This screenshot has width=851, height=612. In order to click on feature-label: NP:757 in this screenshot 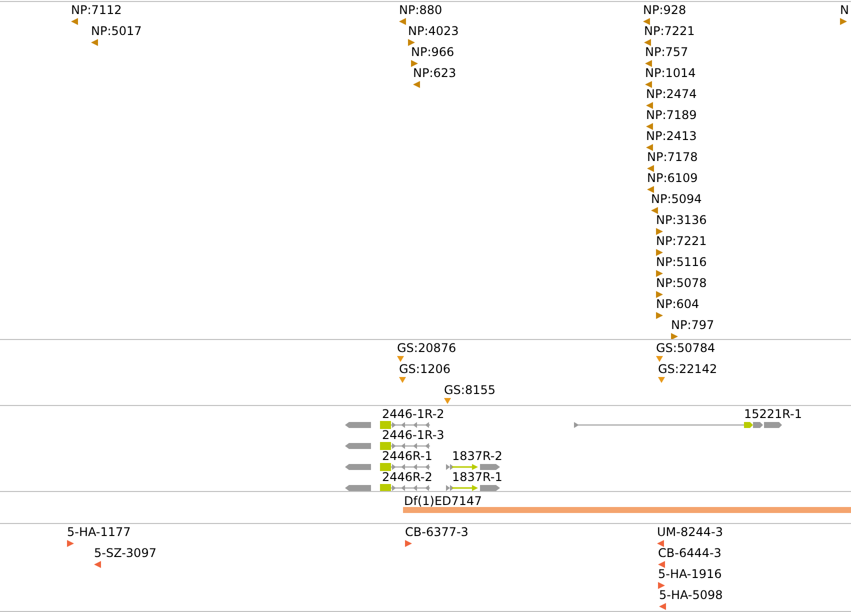, I will do `click(666, 52)`.